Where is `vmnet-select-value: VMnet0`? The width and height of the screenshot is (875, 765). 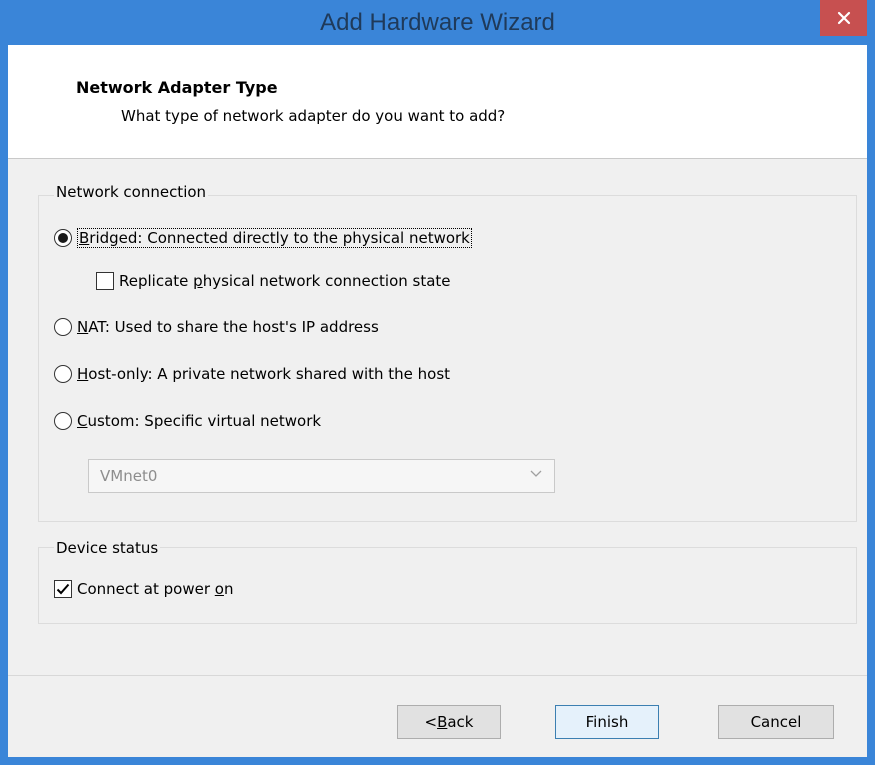
vmnet-select-value: VMnet0 is located at coordinates (129, 476).